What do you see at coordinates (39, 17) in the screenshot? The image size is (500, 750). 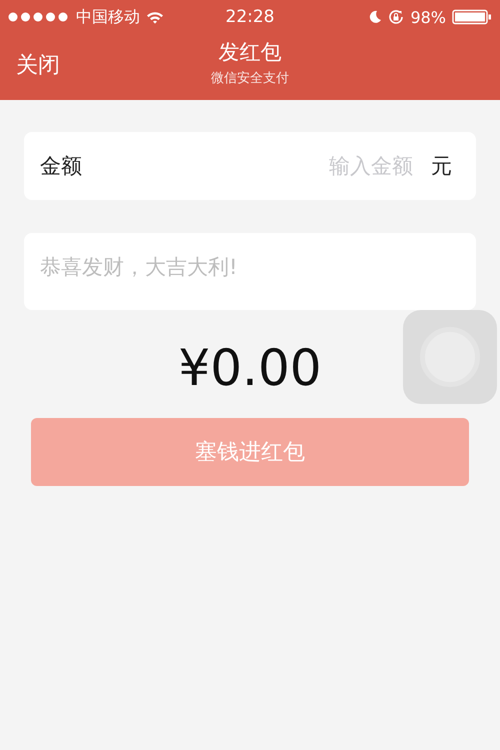 I see `signal-icon` at bounding box center [39, 17].